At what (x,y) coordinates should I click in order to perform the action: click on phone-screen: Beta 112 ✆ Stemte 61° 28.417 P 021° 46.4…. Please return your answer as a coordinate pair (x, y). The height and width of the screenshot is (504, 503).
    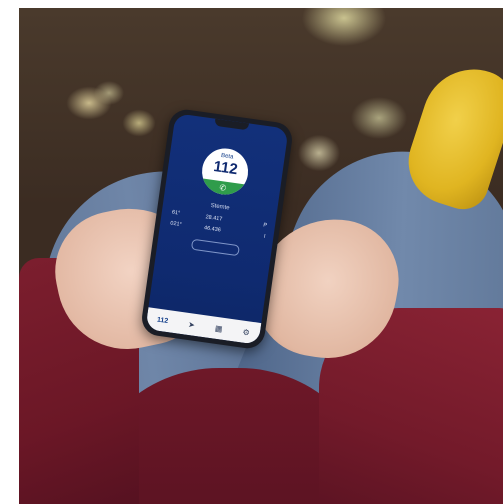
    Looking at the image, I should click on (217, 229).